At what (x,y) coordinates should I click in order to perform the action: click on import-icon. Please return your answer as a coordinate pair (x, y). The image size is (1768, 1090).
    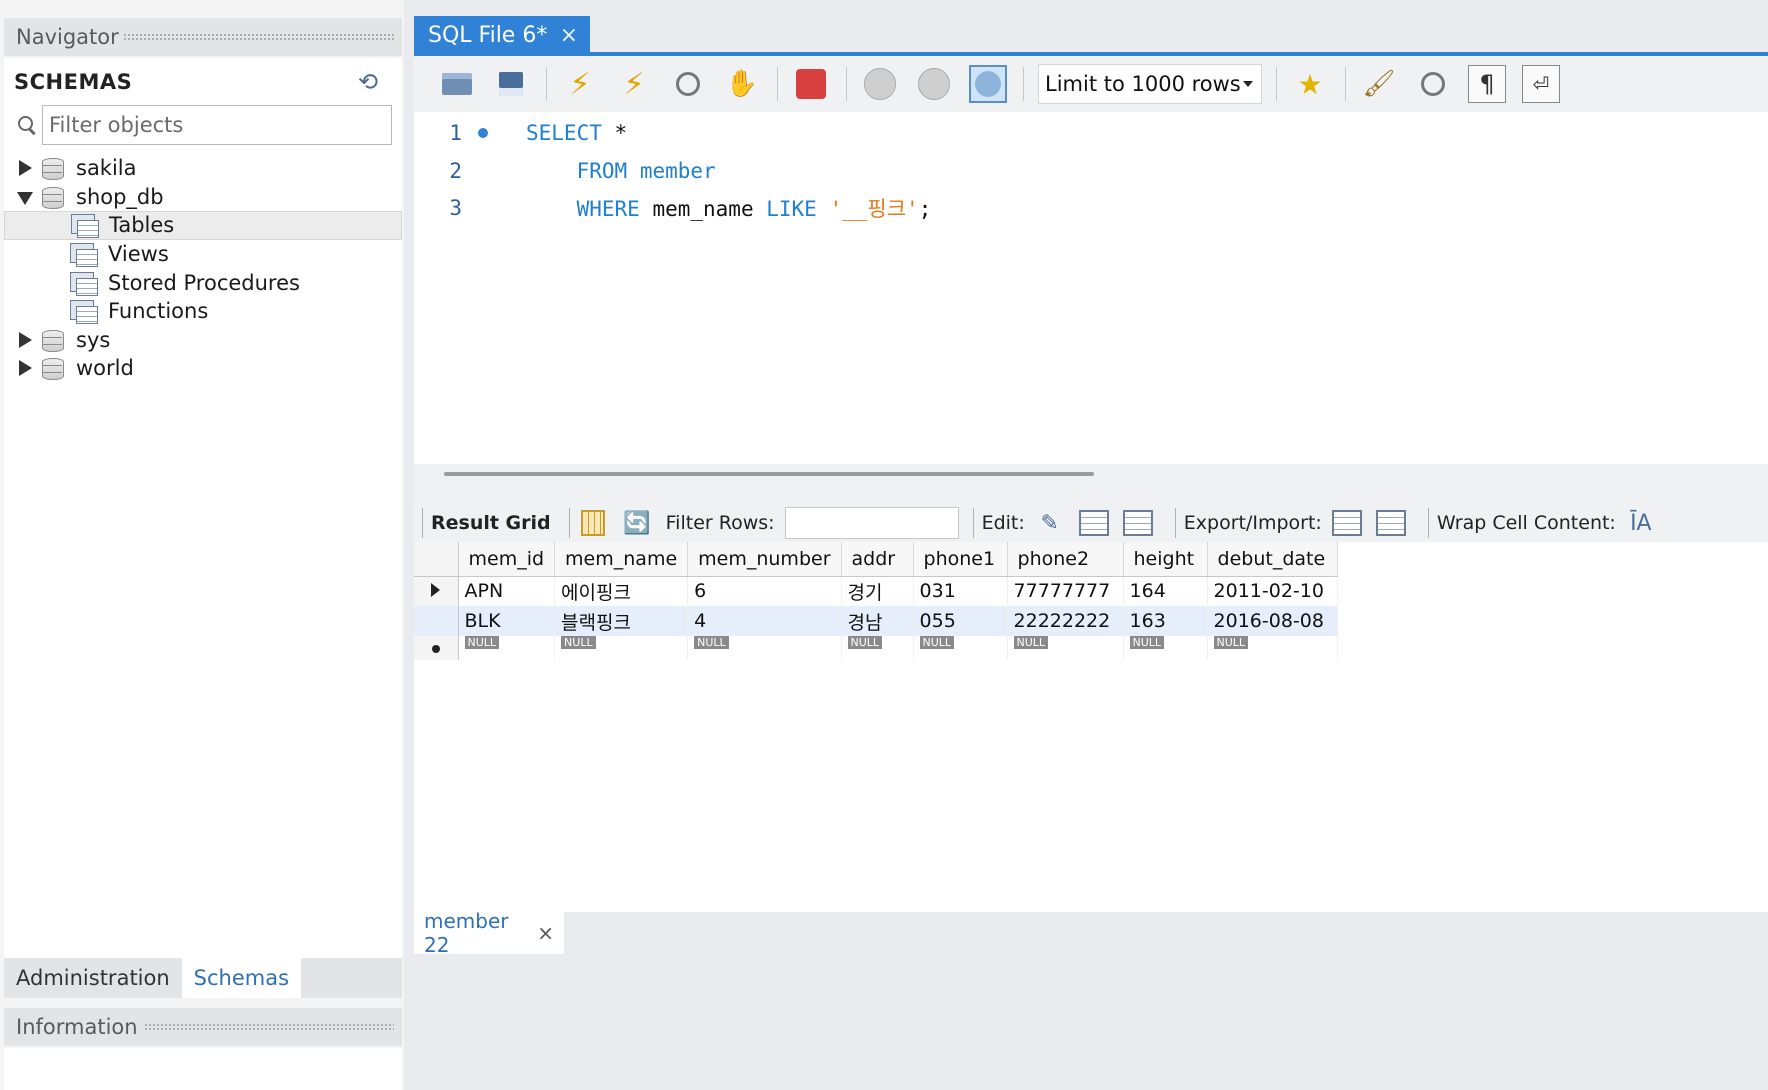
    Looking at the image, I should click on (1391, 523).